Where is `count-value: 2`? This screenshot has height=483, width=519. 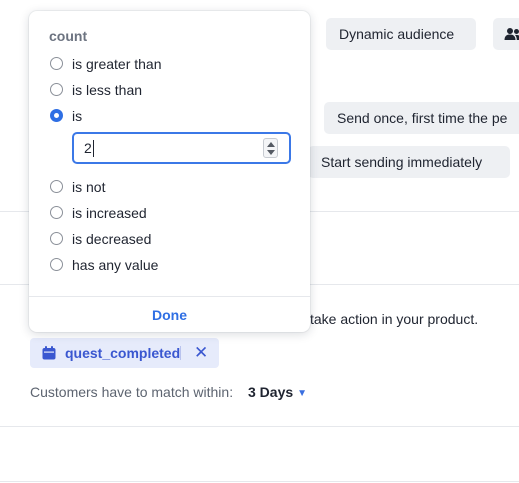 count-value: 2 is located at coordinates (88, 148).